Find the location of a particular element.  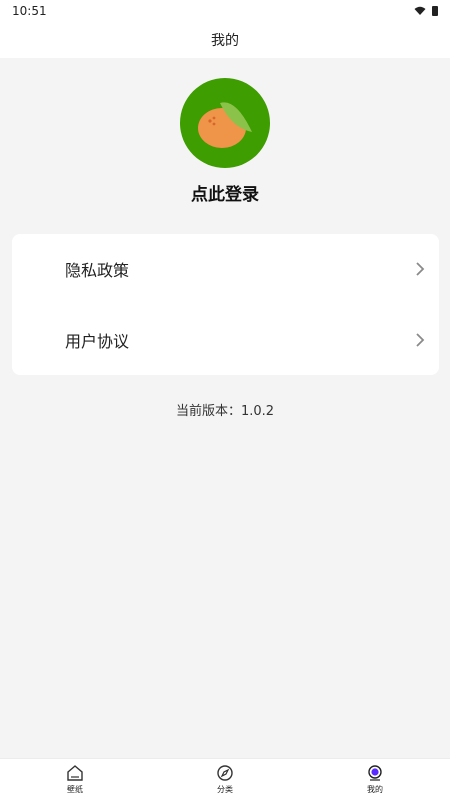

nav-label: 壁纸 is located at coordinates (75, 789).